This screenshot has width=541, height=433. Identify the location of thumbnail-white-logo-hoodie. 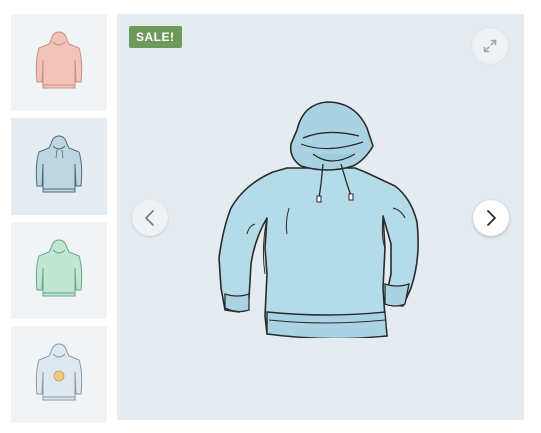
(59, 374).